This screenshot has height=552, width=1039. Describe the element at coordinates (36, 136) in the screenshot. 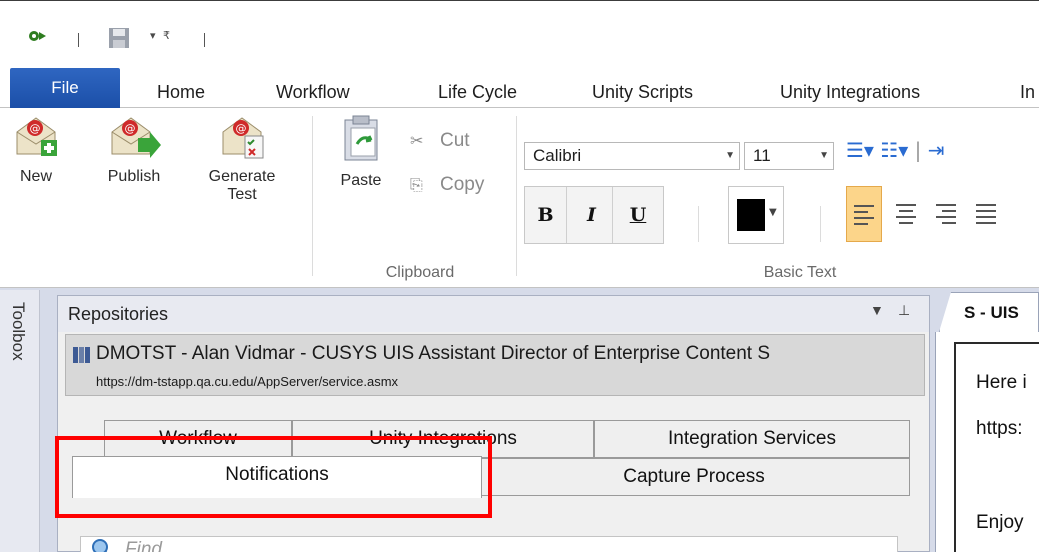

I see `new-email-icon: @` at that location.